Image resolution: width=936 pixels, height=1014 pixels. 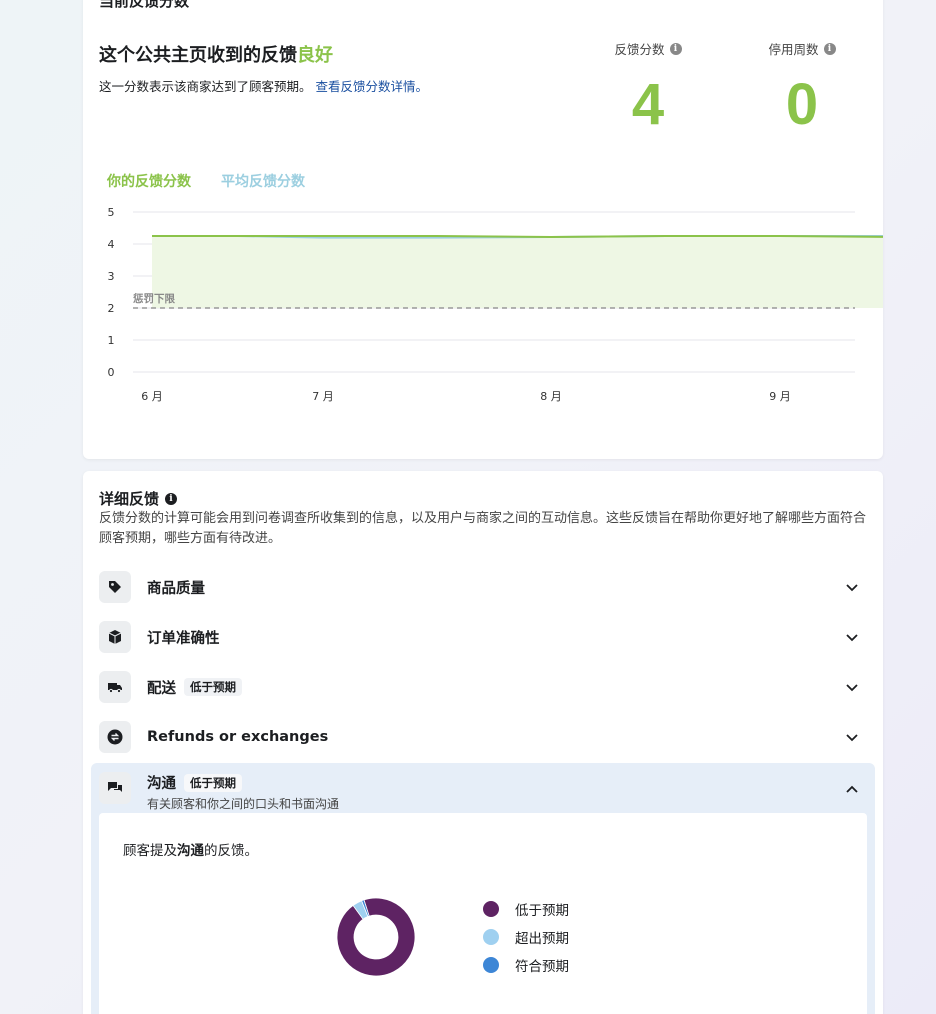 I want to click on metric-value: 0, so click(x=802, y=104).